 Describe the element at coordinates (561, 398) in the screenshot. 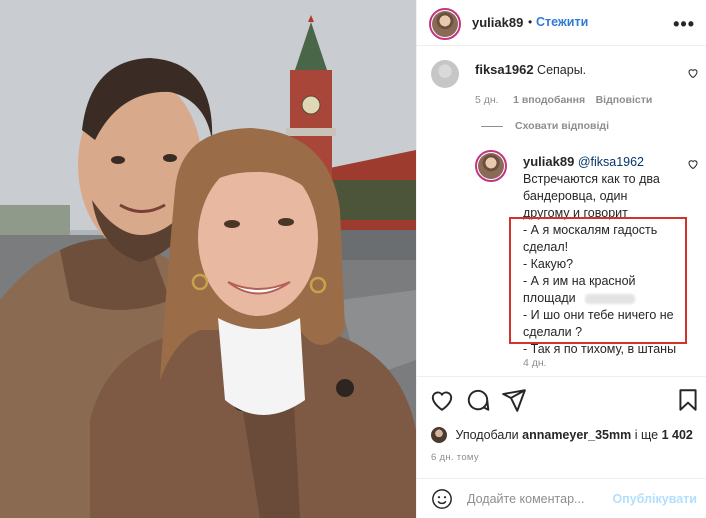

I see `action-bar` at that location.